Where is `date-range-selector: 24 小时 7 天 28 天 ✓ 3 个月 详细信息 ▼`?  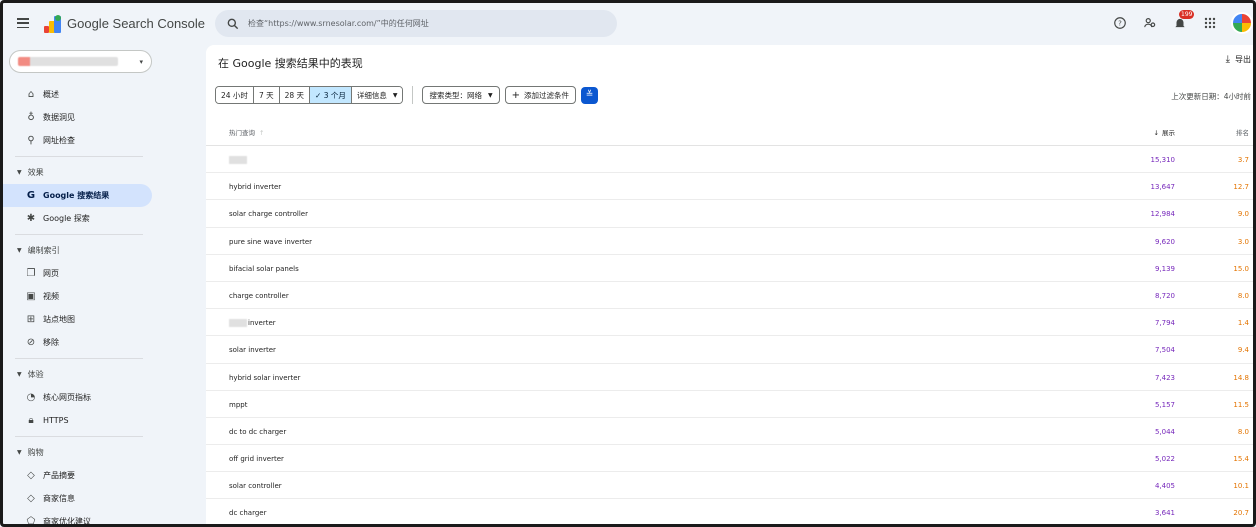 date-range-selector: 24 小时 7 天 28 天 ✓ 3 个月 详细信息 ▼ is located at coordinates (309, 95).